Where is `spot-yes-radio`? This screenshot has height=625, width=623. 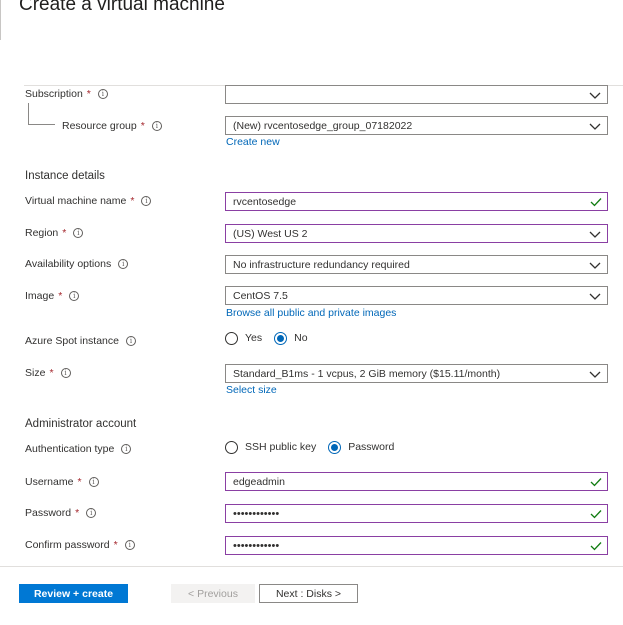 spot-yes-radio is located at coordinates (231, 338).